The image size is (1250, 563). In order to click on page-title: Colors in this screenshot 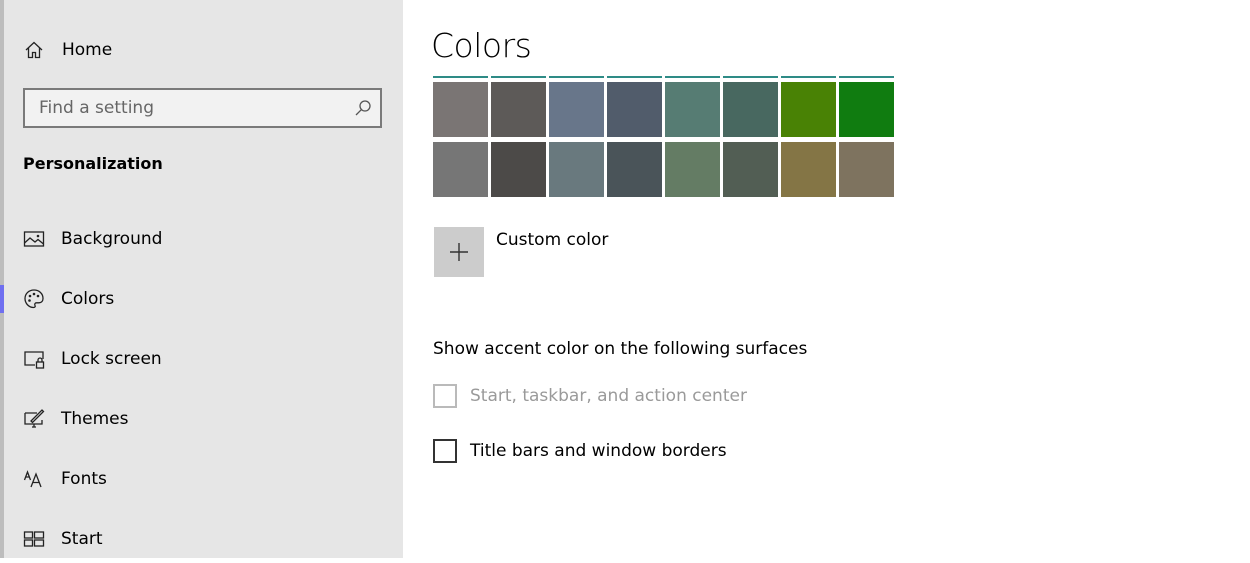, I will do `click(481, 45)`.